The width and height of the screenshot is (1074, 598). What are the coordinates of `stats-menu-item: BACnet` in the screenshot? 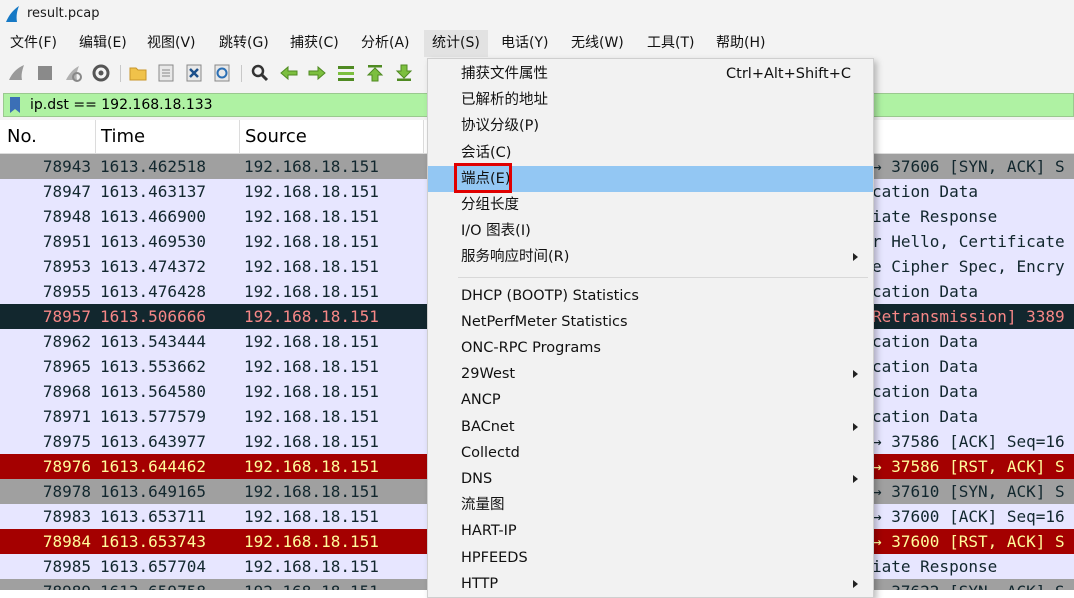 It's located at (650, 427).